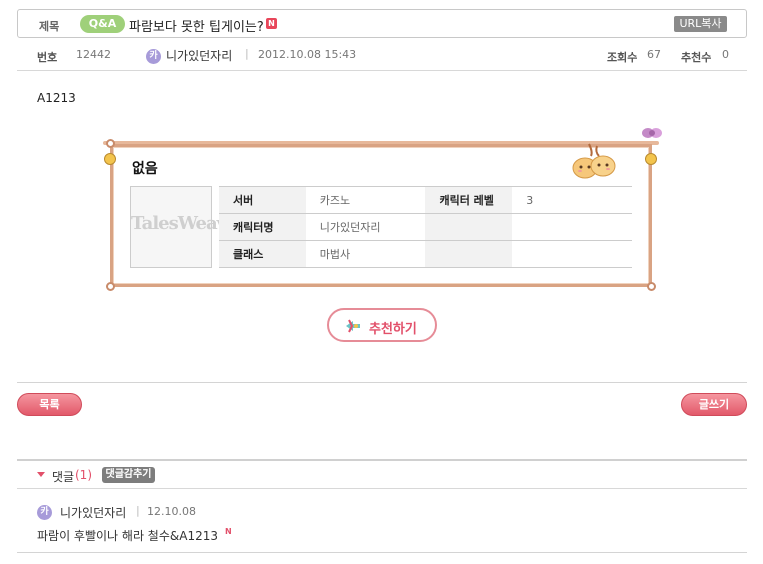 This screenshot has height=564, width=763. What do you see at coordinates (56, 98) in the screenshot?
I see `post-body: A1213` at bounding box center [56, 98].